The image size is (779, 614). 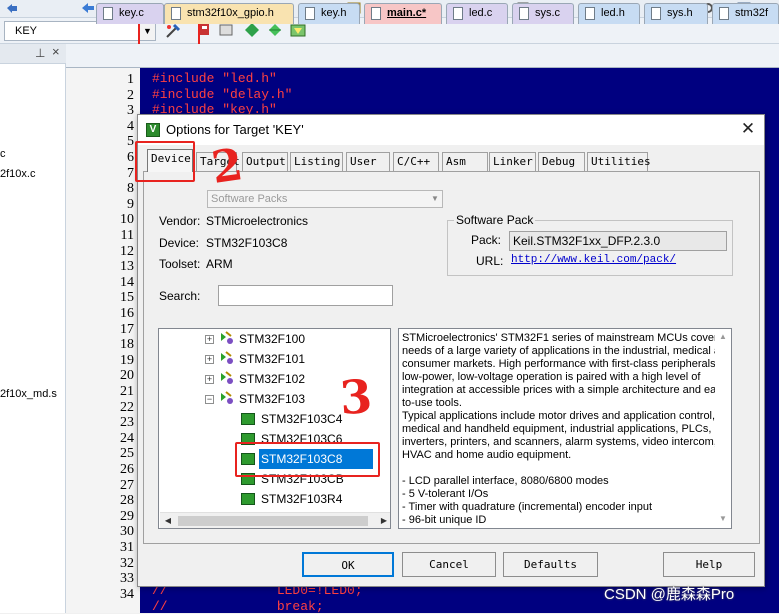 I want to click on code-line: #include "led.h", so click(x=214, y=78).